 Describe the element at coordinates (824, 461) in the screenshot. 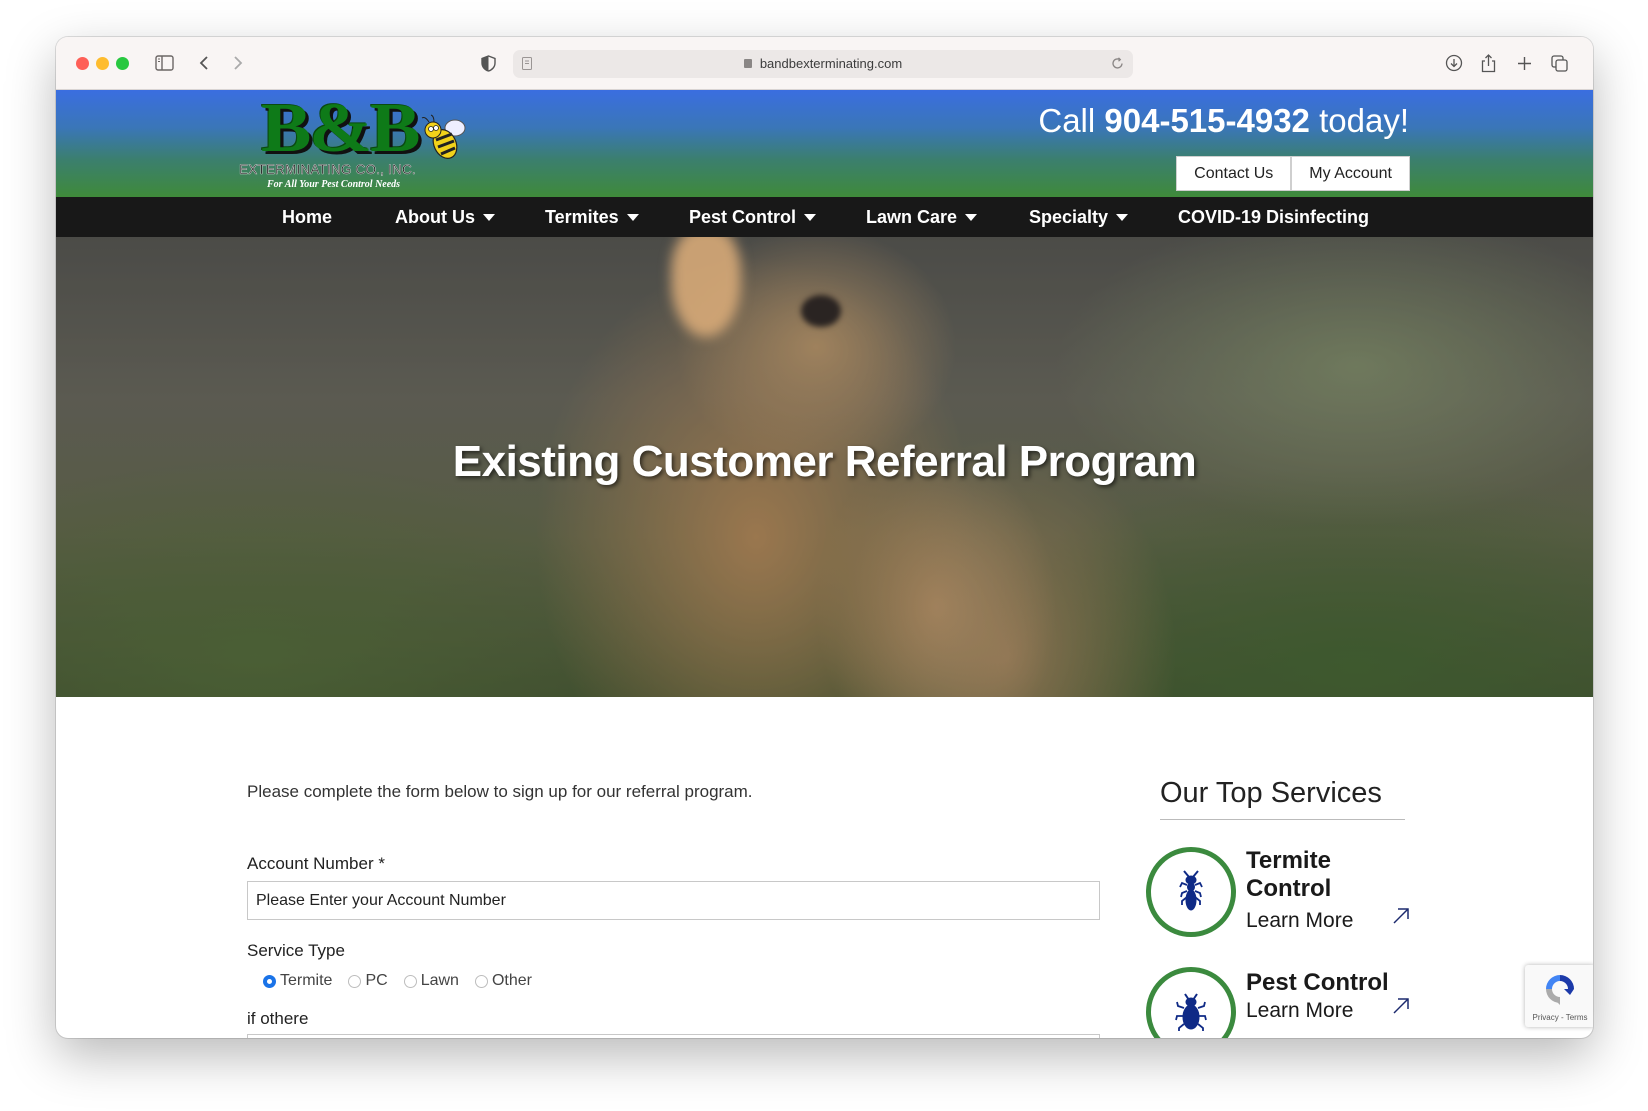

I see `page-title: Existing Customer Referral Program` at that location.